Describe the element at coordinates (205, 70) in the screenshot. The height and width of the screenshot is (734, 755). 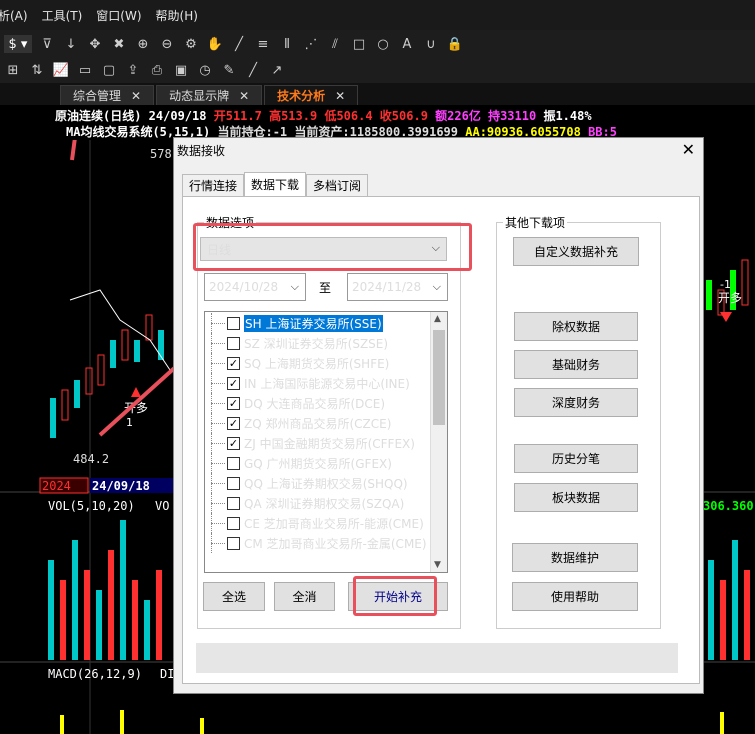
I see `clock-icon: ◷` at that location.